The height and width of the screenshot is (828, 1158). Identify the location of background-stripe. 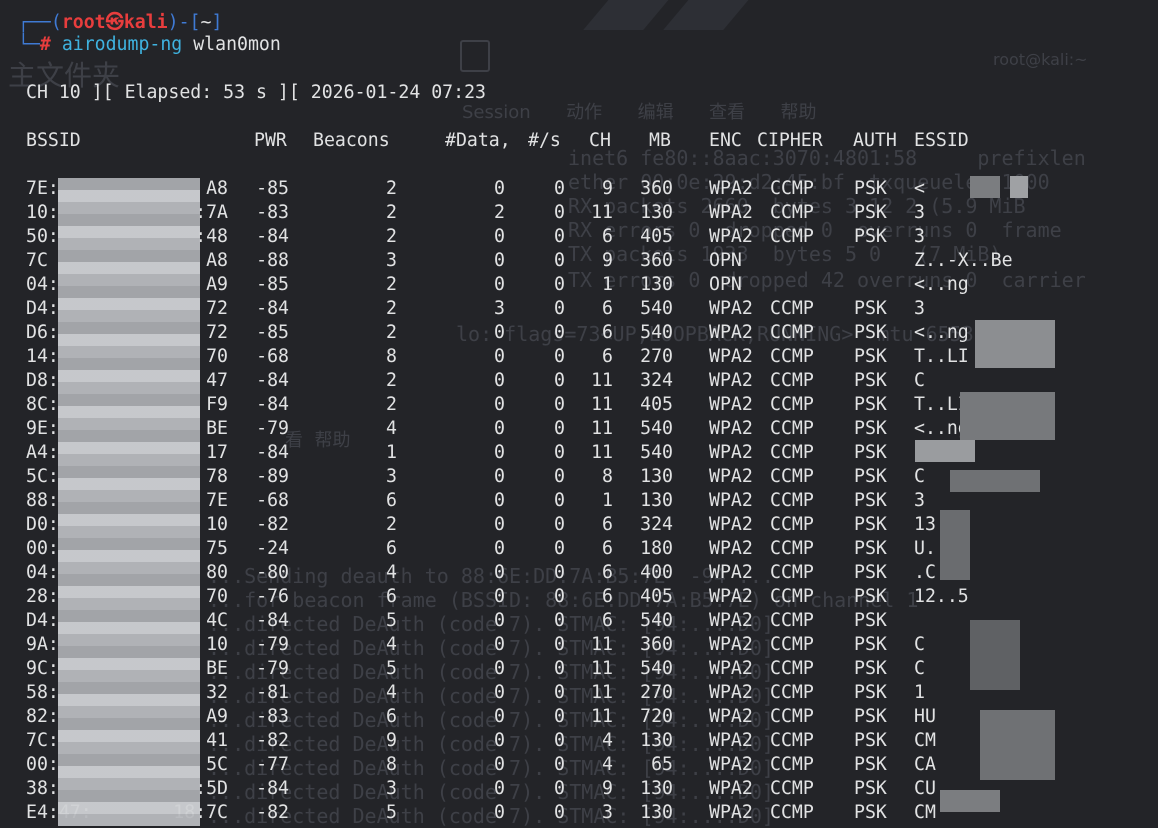
(710, 15).